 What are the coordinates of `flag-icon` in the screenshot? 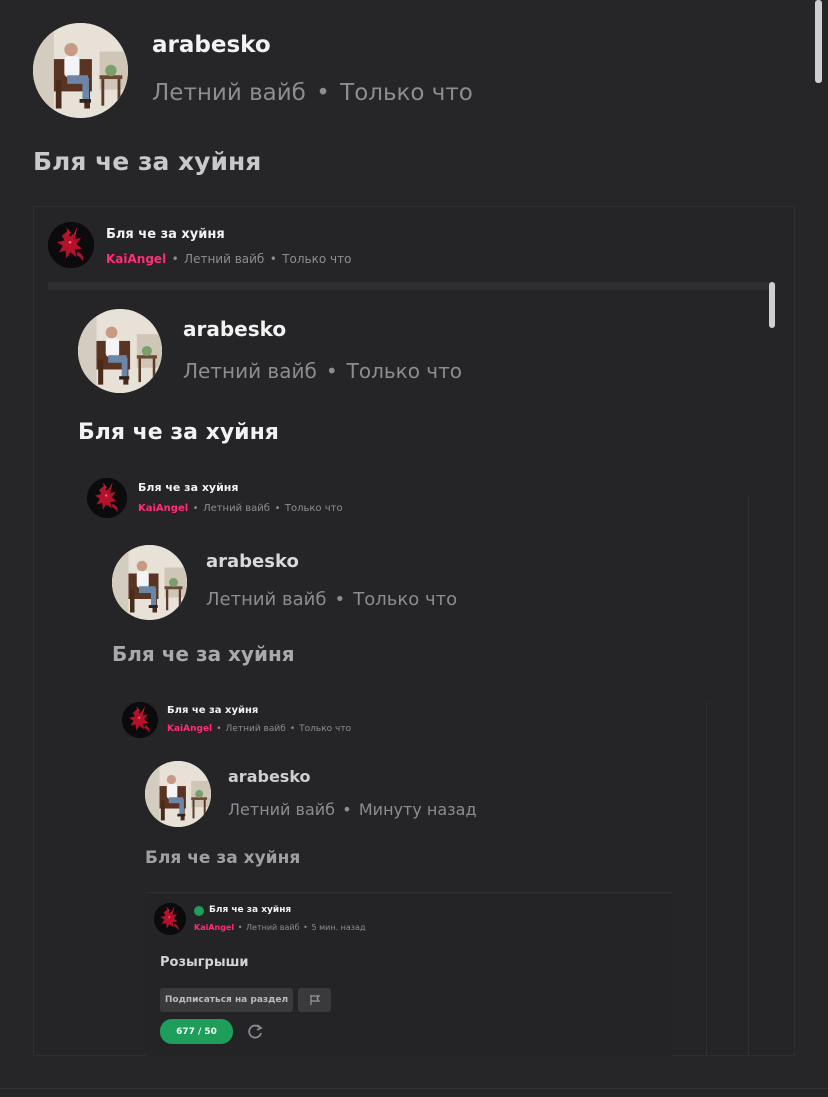 It's located at (314, 1000).